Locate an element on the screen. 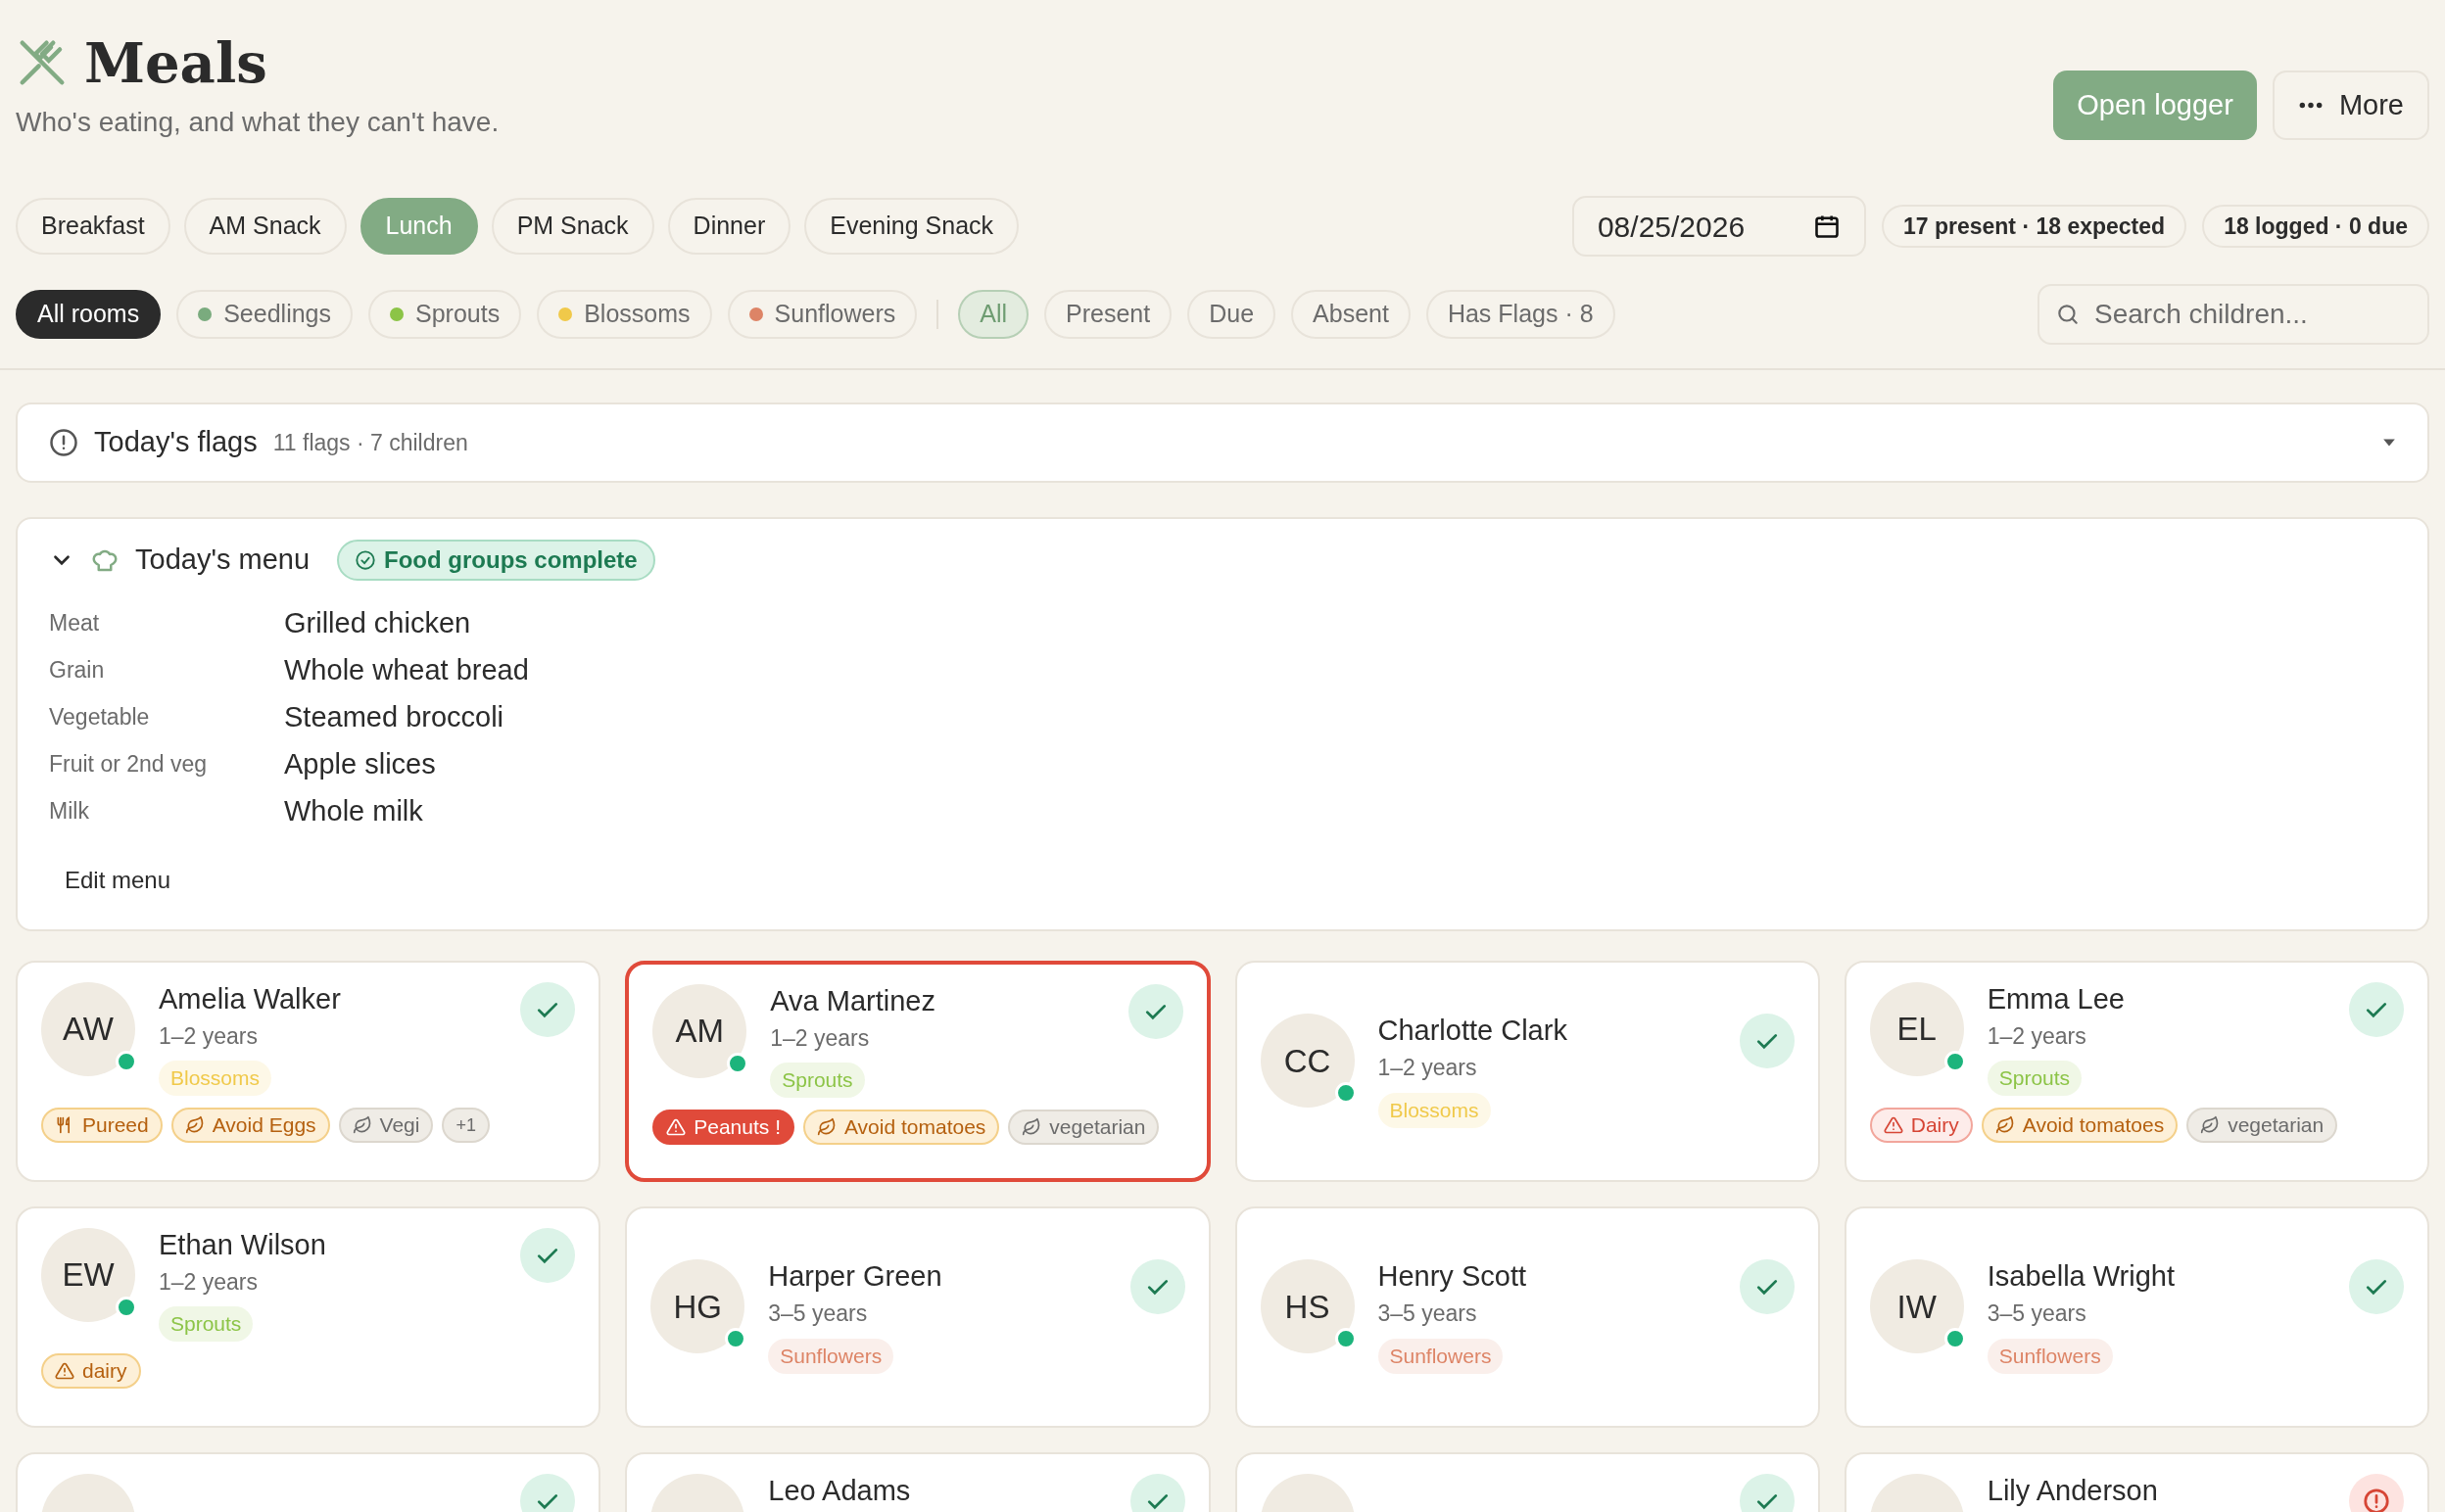 The height and width of the screenshot is (1512, 2445). child-card: HG Harper Green 3–5 years Sunflowers is located at coordinates (918, 1316).